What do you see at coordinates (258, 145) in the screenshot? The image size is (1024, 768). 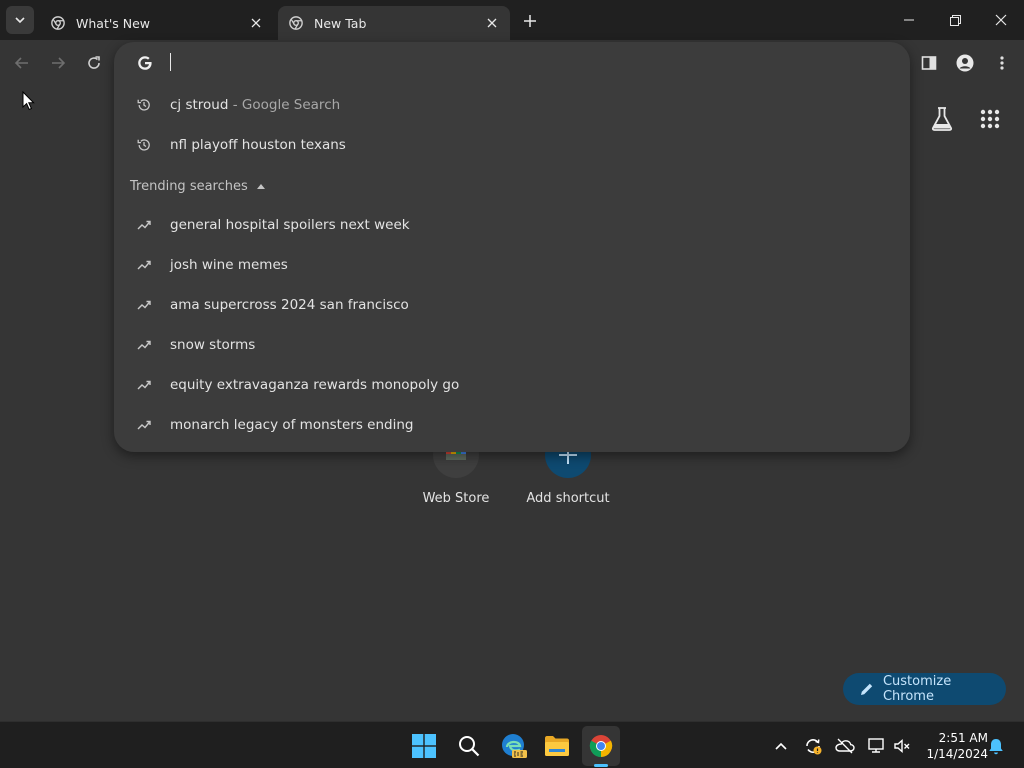 I see `suggestion-text: nfl playoff houston texans` at bounding box center [258, 145].